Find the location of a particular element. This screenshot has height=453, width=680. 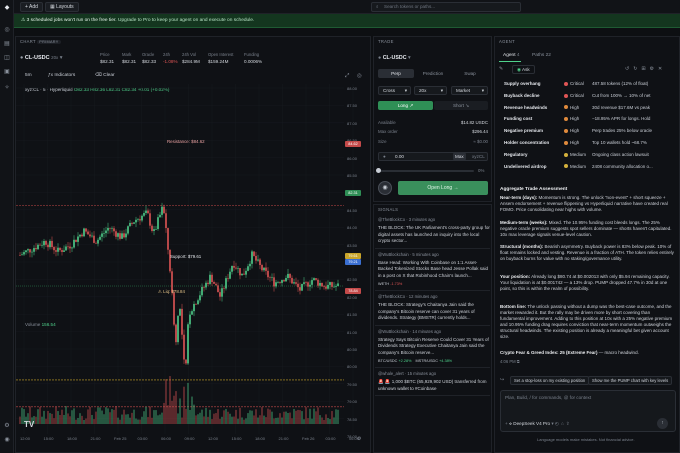

edit-icon: ✎ is located at coordinates (501, 69).